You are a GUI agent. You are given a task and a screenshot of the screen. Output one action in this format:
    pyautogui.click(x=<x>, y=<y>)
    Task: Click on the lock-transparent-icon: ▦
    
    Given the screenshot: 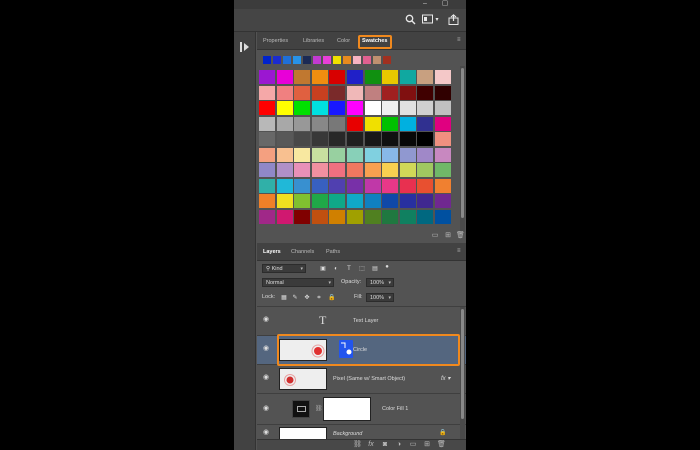 What is the action you would take?
    pyautogui.click(x=284, y=298)
    